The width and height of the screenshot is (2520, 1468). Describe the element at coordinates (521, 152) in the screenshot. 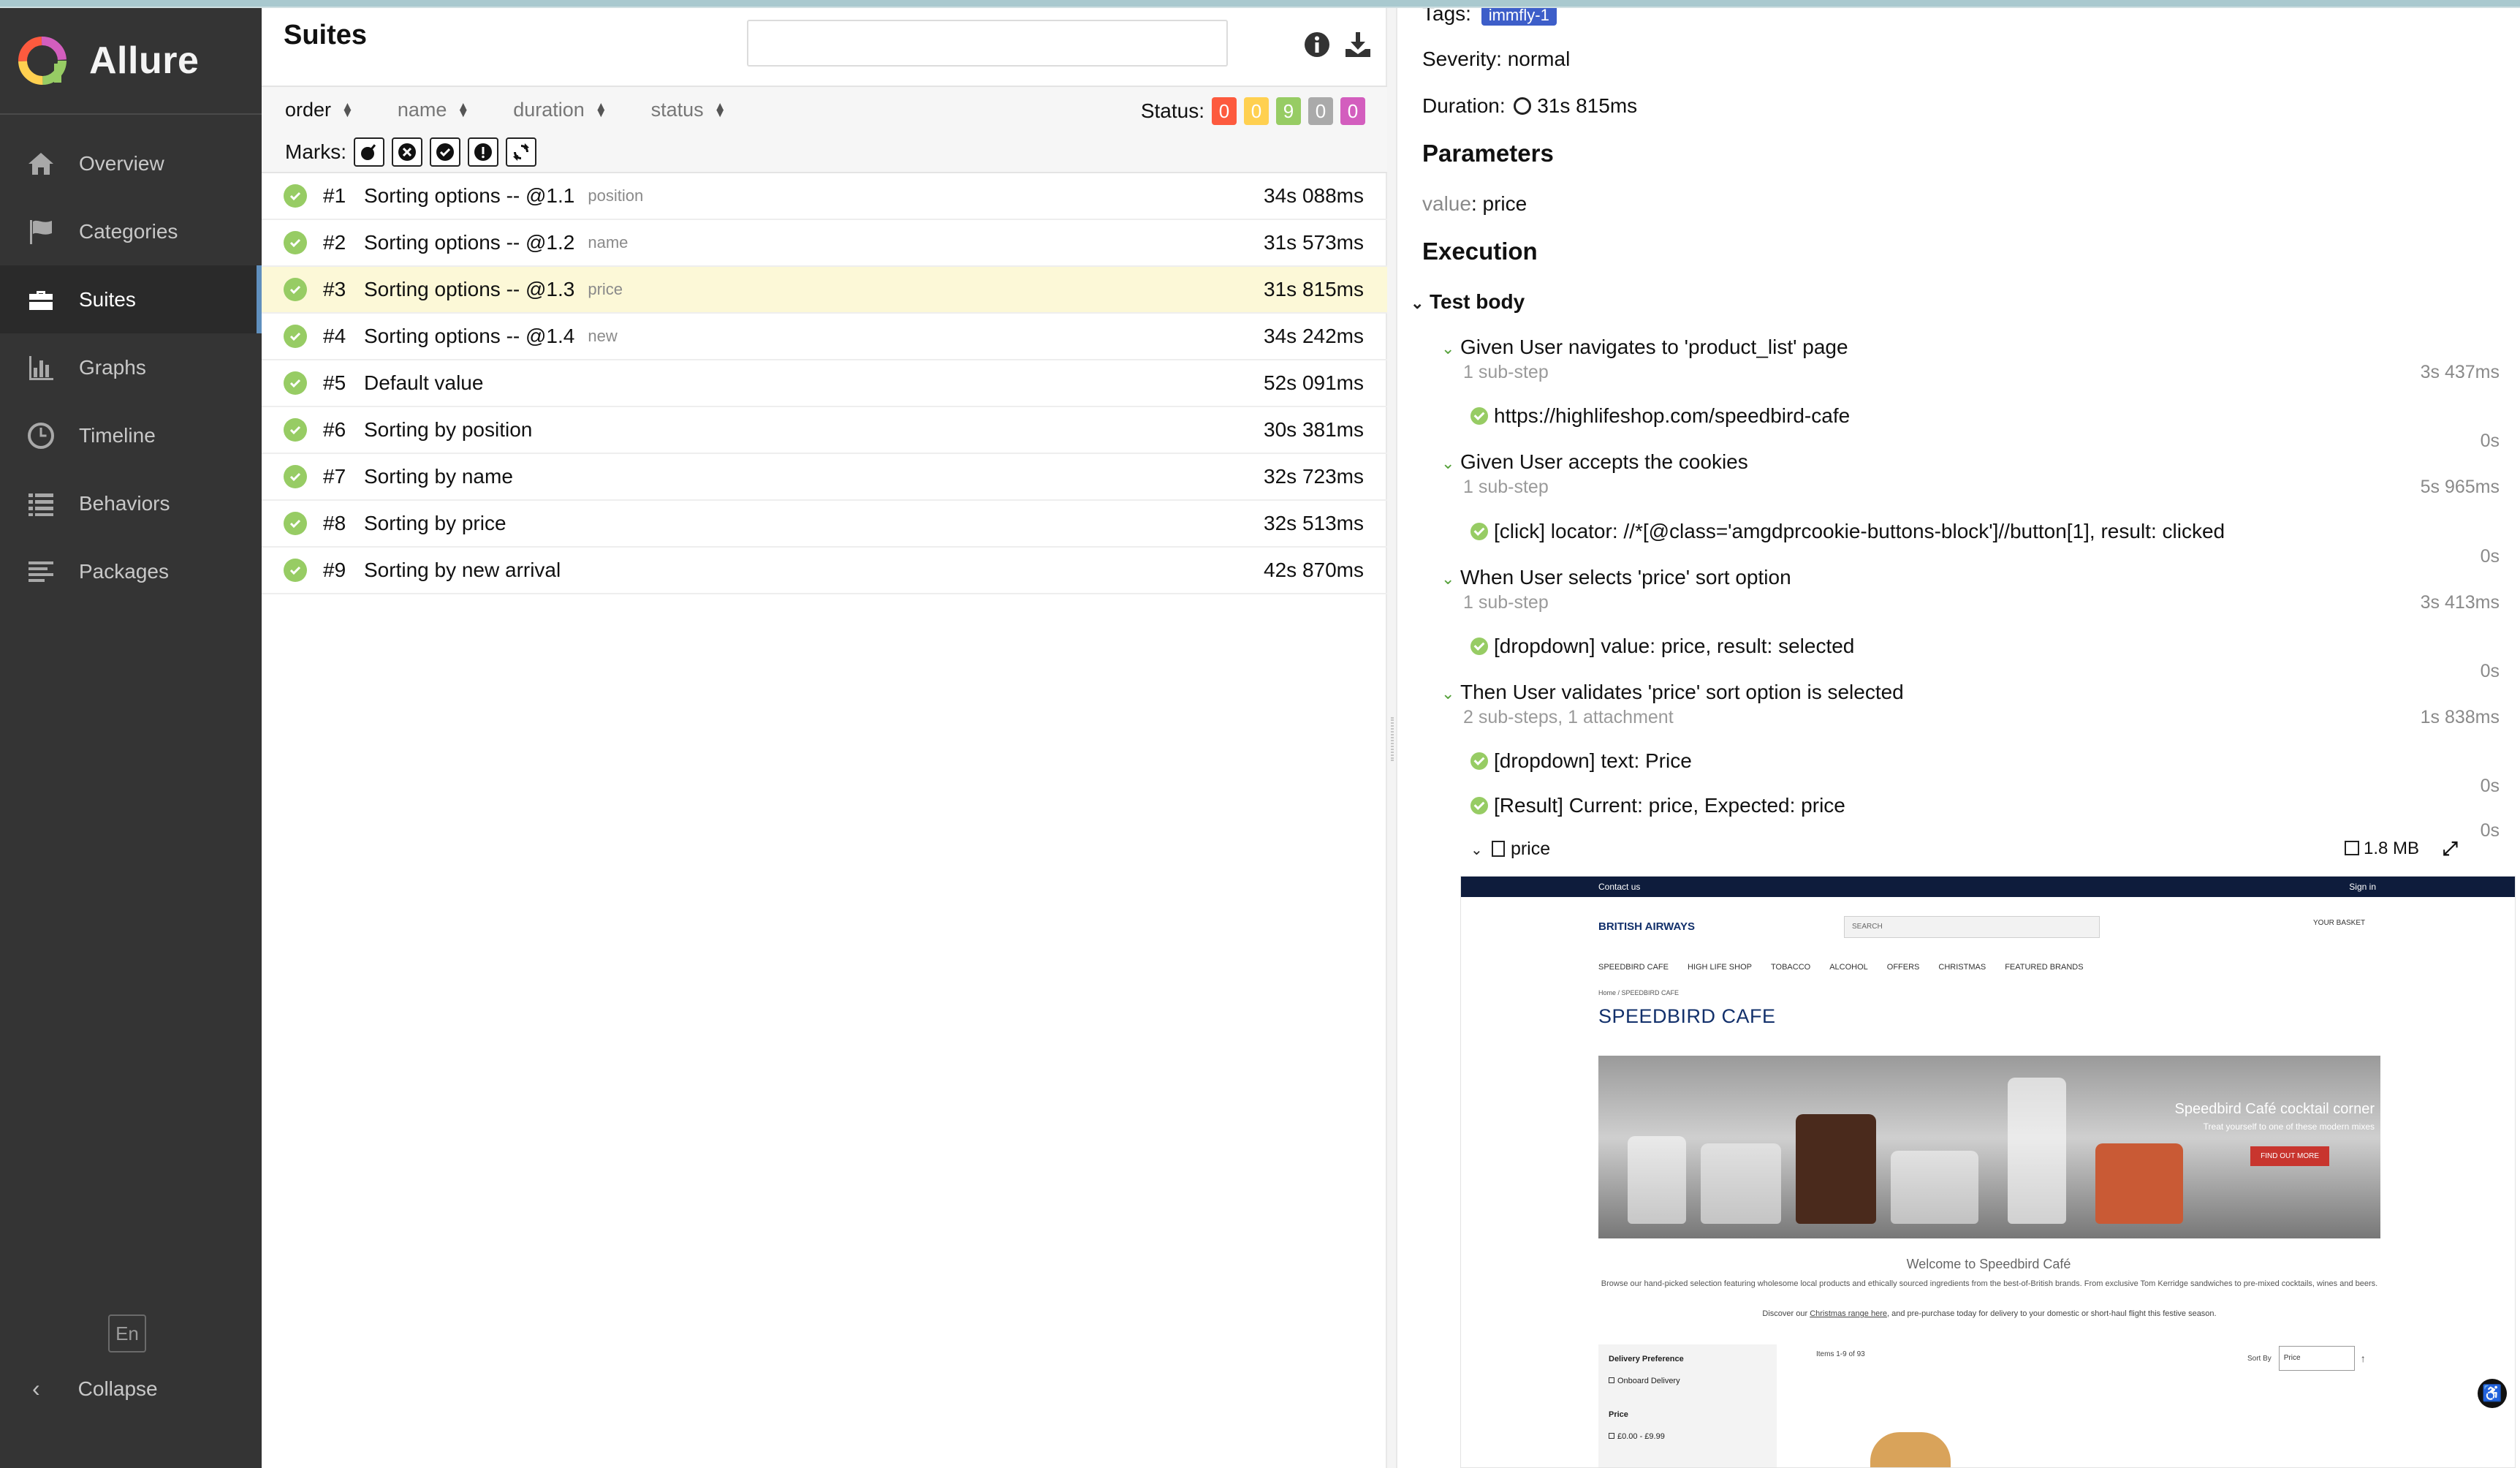

I see `mark-retries-toggle` at that location.